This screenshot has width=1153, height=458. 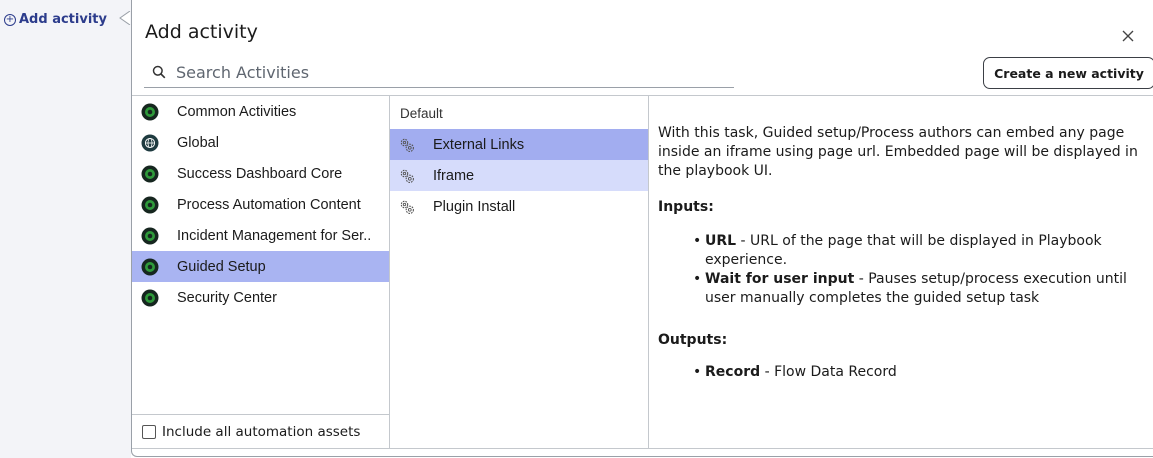 What do you see at coordinates (237, 111) in the screenshot?
I see `category-item-label: Common Activities` at bounding box center [237, 111].